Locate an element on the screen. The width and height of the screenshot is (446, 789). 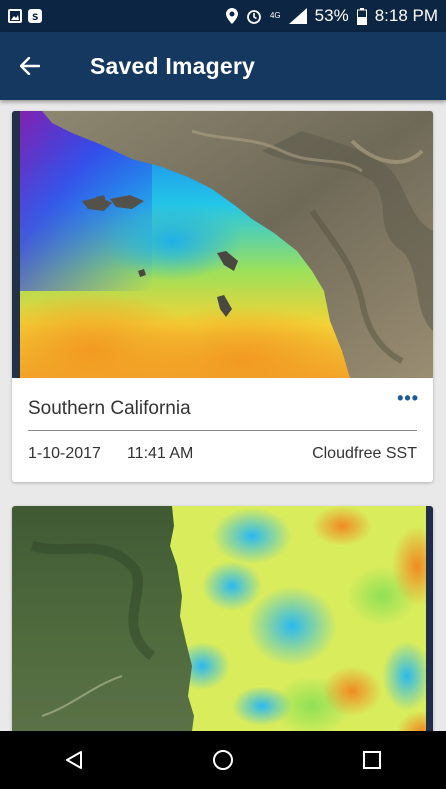
notification-icons: S is located at coordinates (25, 16).